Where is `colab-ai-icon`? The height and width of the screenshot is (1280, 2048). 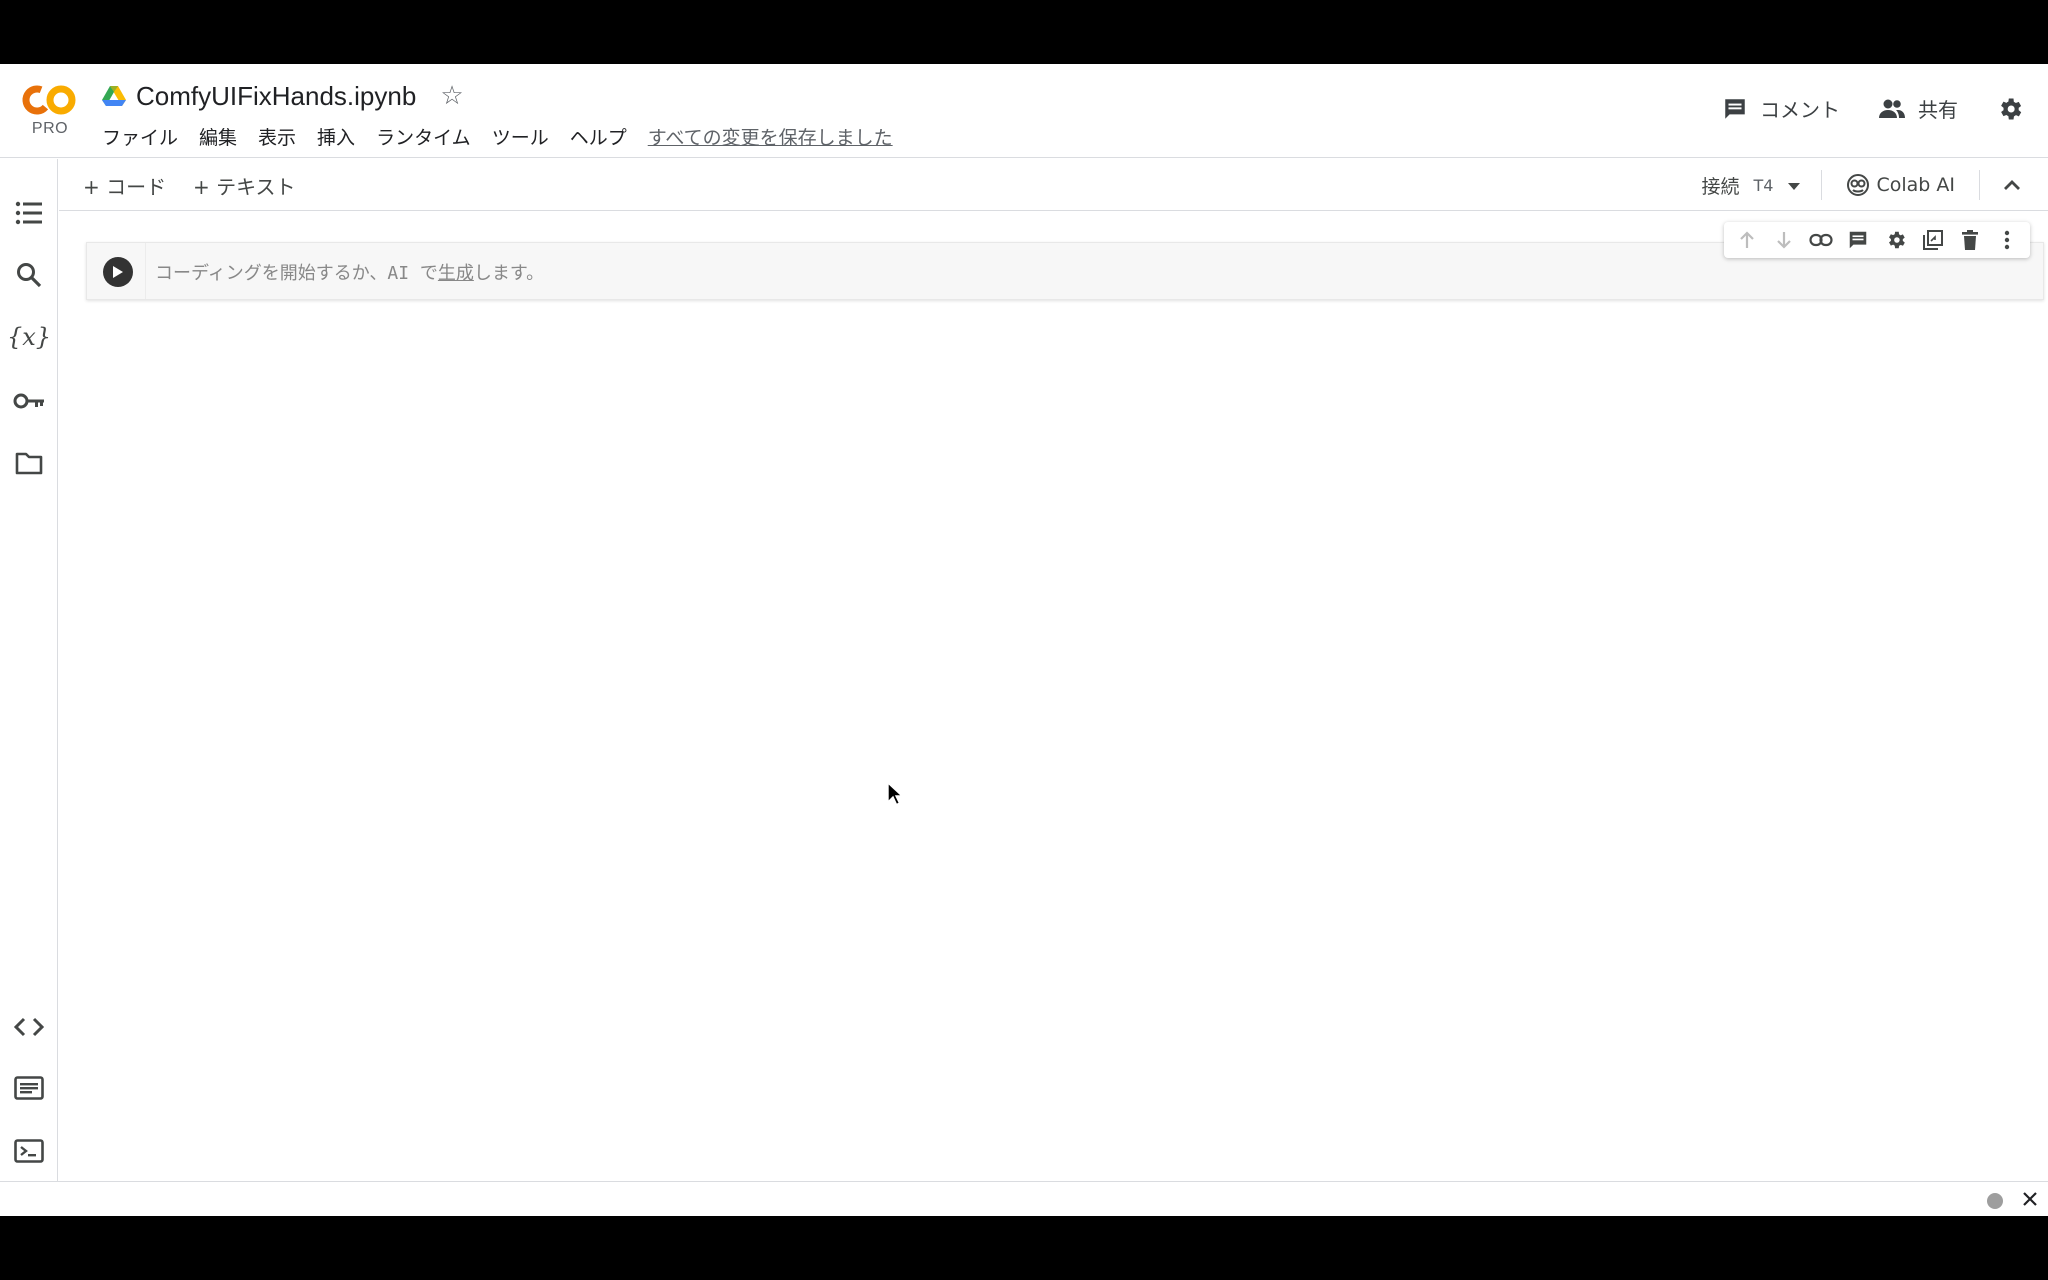
colab-ai-icon is located at coordinates (1858, 185).